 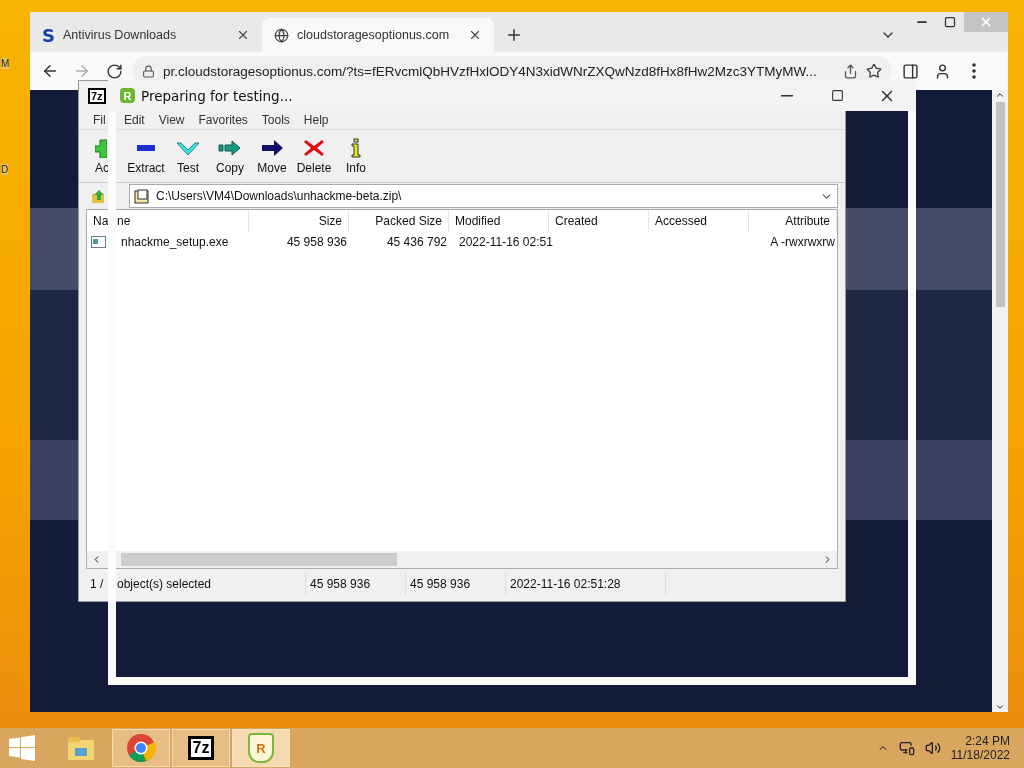 What do you see at coordinates (374, 35) in the screenshot?
I see `tab-title: cloudstoragesoptionus.com` at bounding box center [374, 35].